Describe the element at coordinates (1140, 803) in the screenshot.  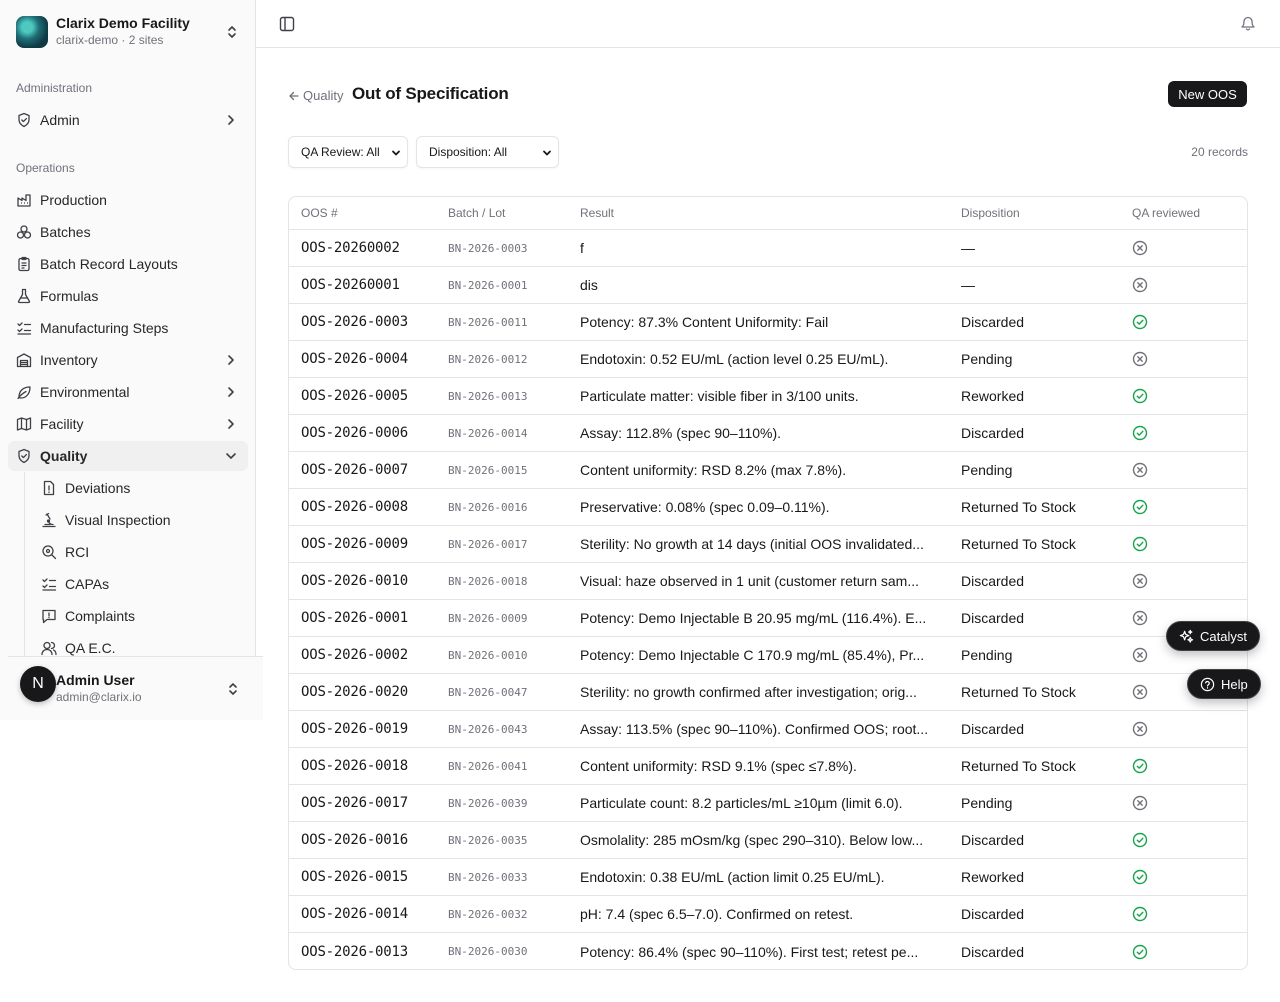
I see `x-circle-icon` at that location.